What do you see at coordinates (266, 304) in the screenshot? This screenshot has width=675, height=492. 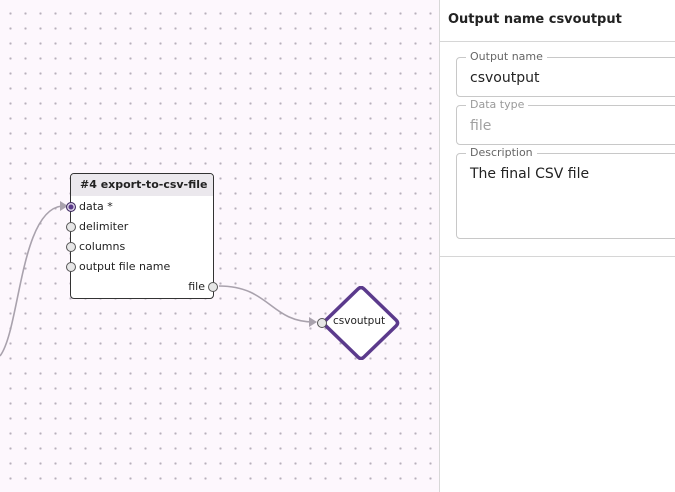 I see `file-to-output-edge` at bounding box center [266, 304].